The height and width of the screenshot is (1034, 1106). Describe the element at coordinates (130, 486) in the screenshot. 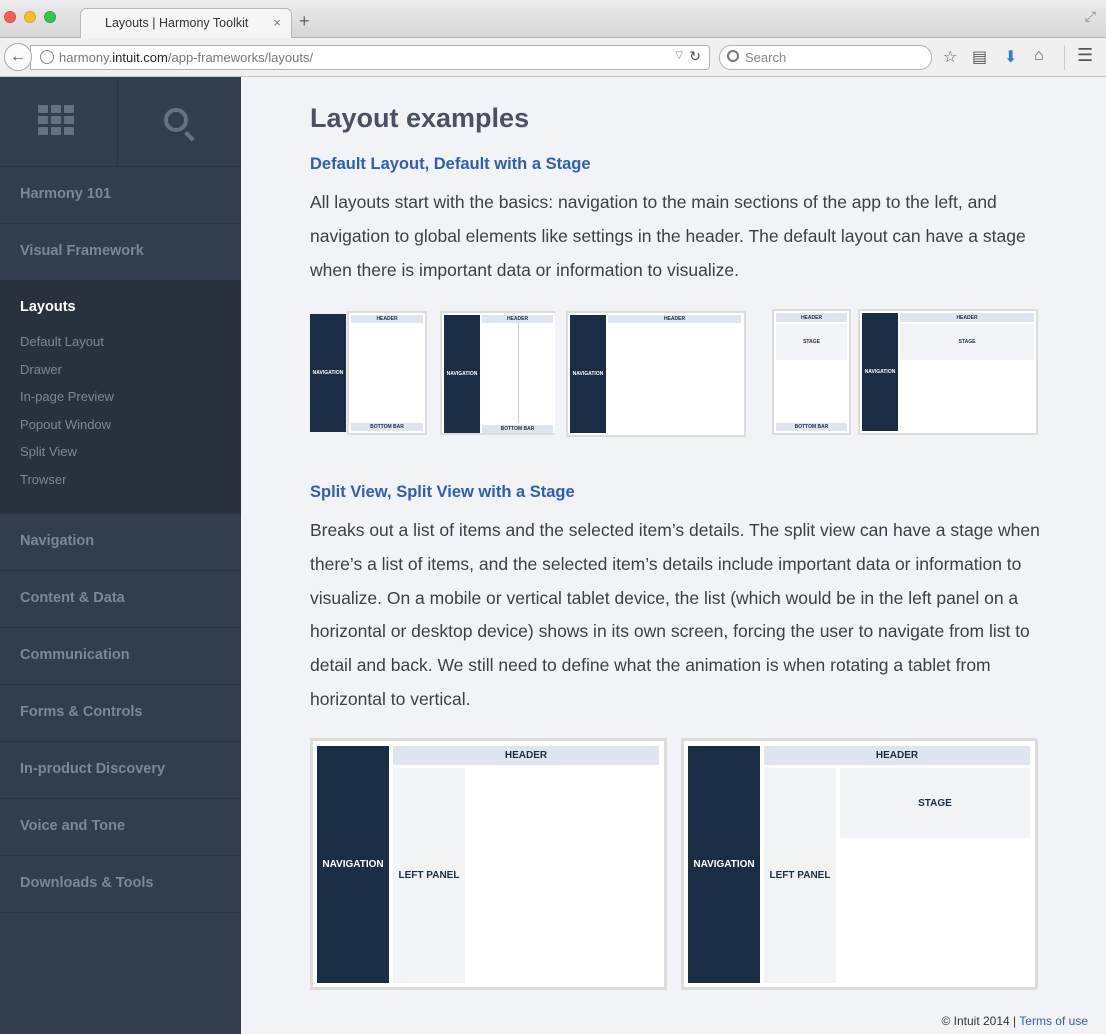

I see `sidebar-subitem-trowser: Trowser` at that location.